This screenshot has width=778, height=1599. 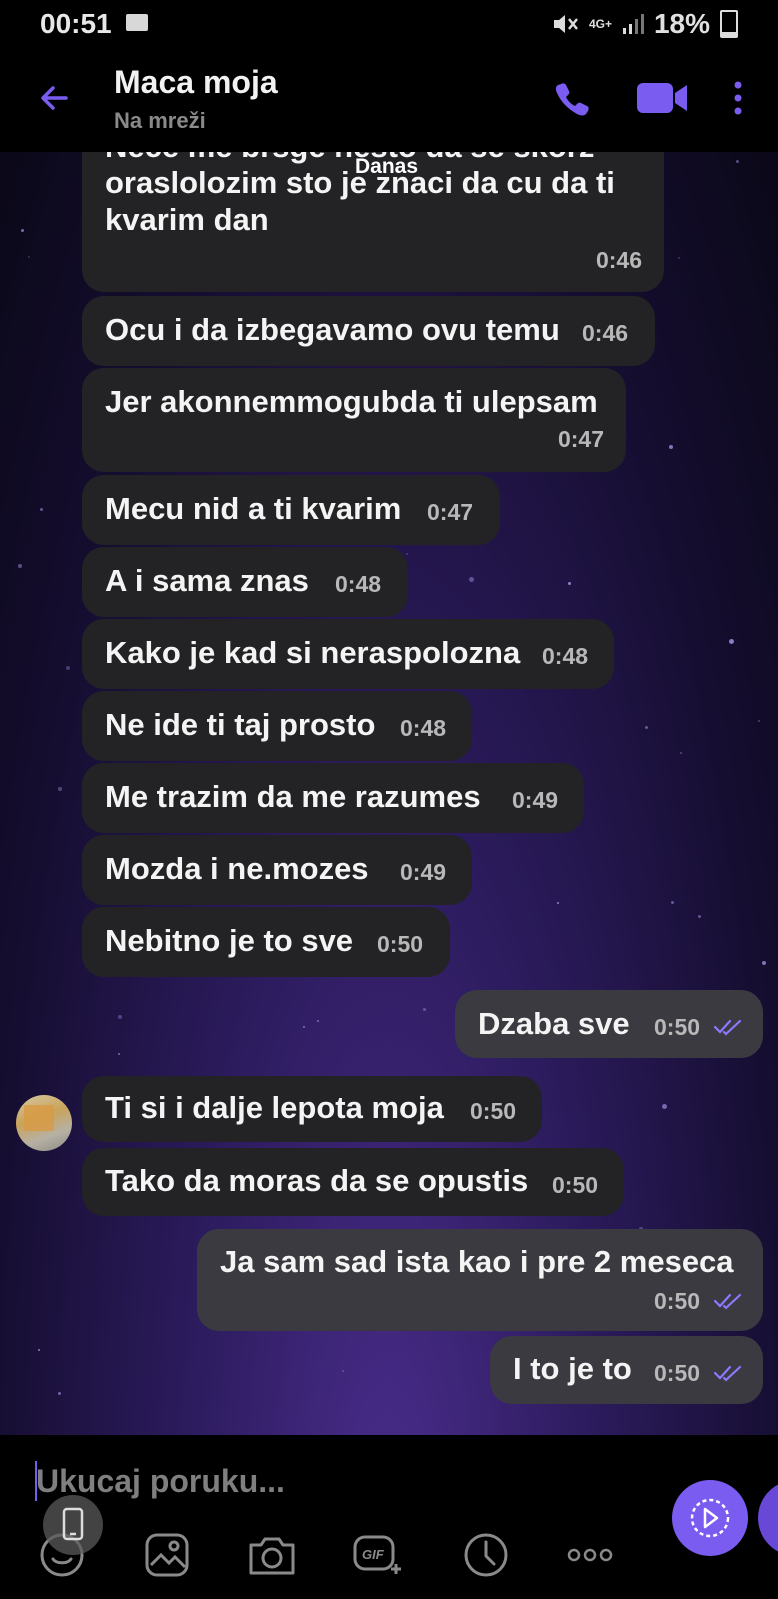 I want to click on send-voice-button, so click(x=710, y=1518).